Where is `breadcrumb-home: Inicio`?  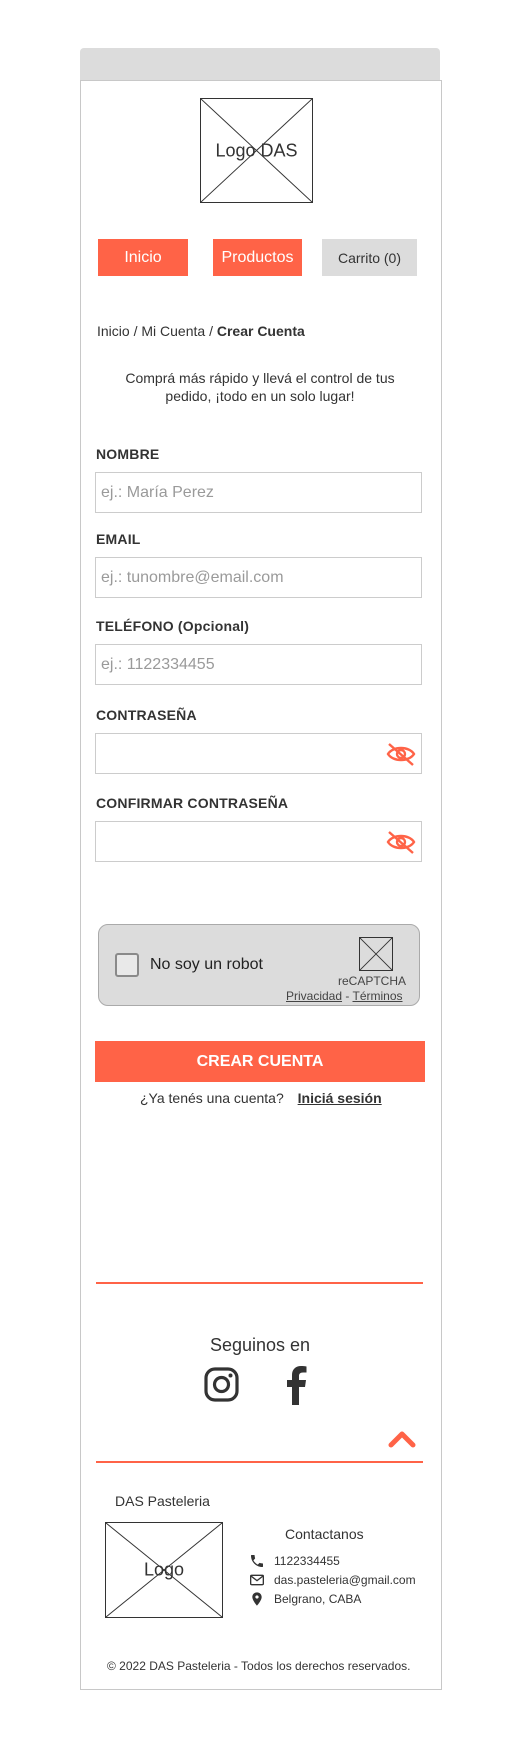
breadcrumb-home: Inicio is located at coordinates (113, 331).